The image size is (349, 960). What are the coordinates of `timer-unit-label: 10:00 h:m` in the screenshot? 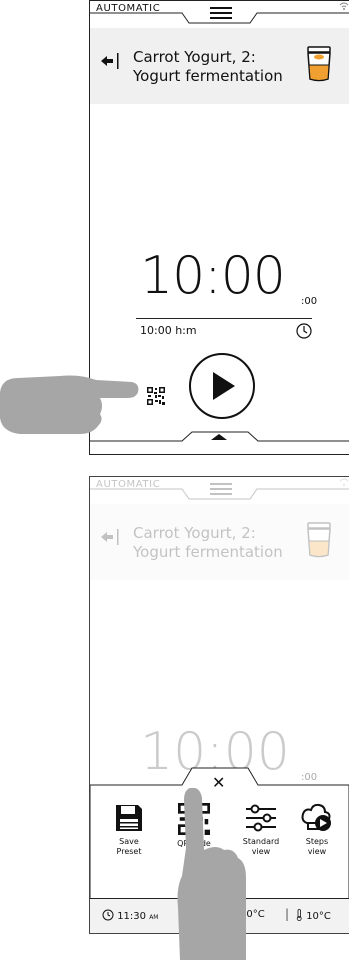 It's located at (168, 330).